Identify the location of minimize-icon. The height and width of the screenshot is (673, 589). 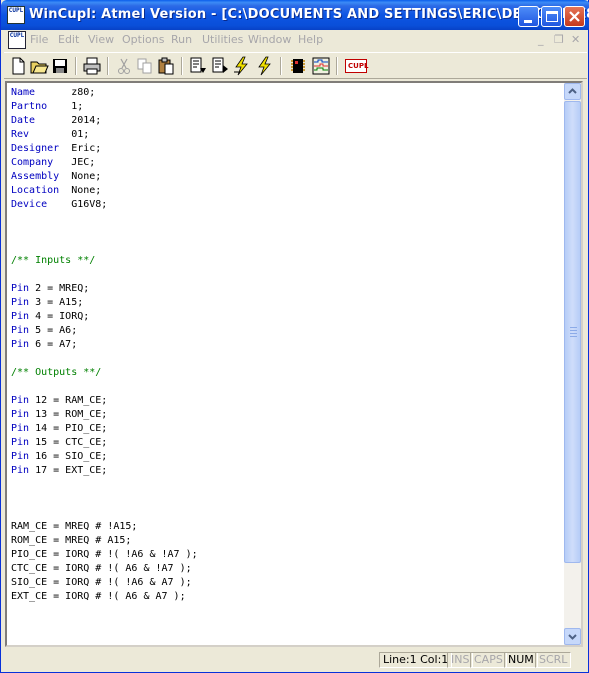
(528, 21).